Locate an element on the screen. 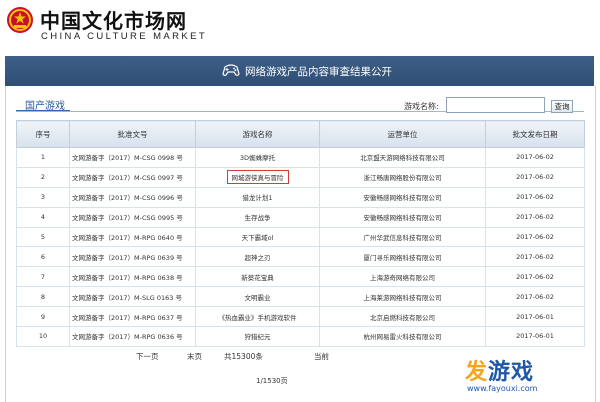  approval-number-cell: 文网游备字（2017）M-CSG 0997 号 is located at coordinates (132, 177).